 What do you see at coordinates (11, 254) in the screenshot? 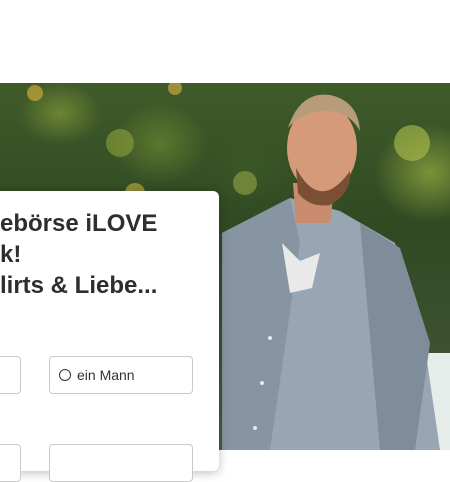
I see `headline-line-2: k!` at bounding box center [11, 254].